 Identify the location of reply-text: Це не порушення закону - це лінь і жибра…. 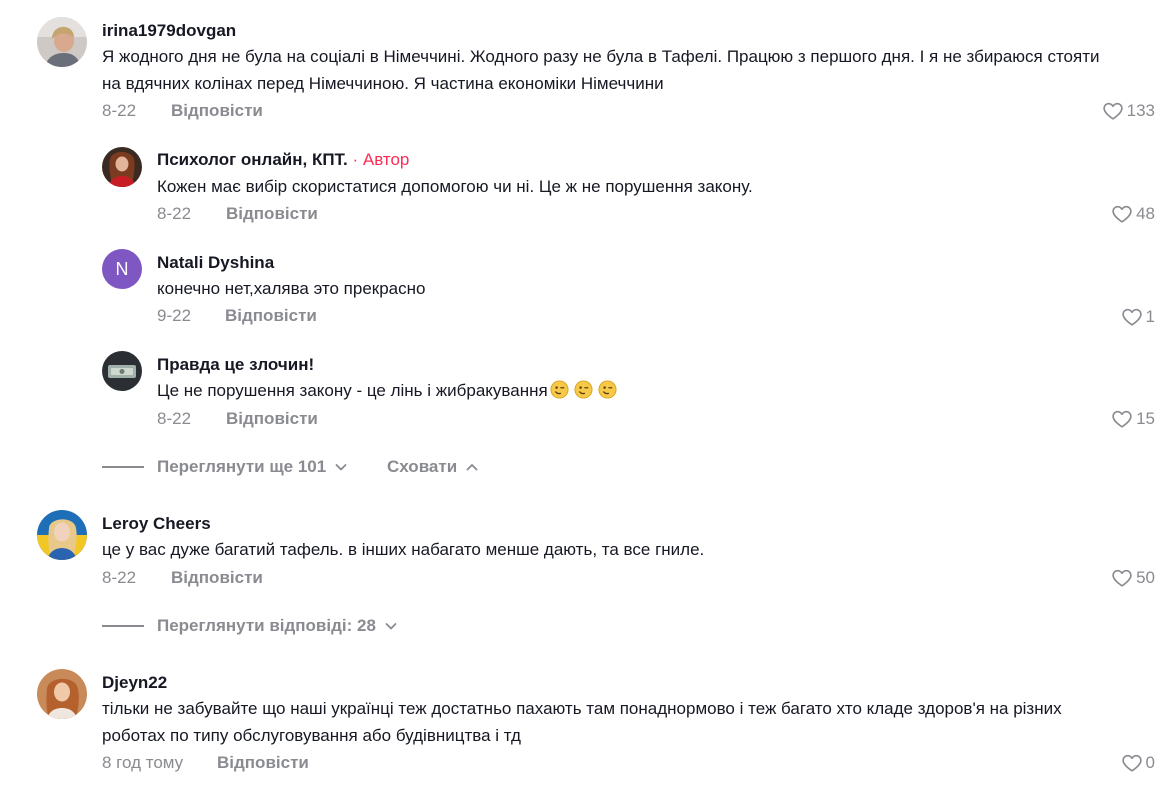
(387, 390).